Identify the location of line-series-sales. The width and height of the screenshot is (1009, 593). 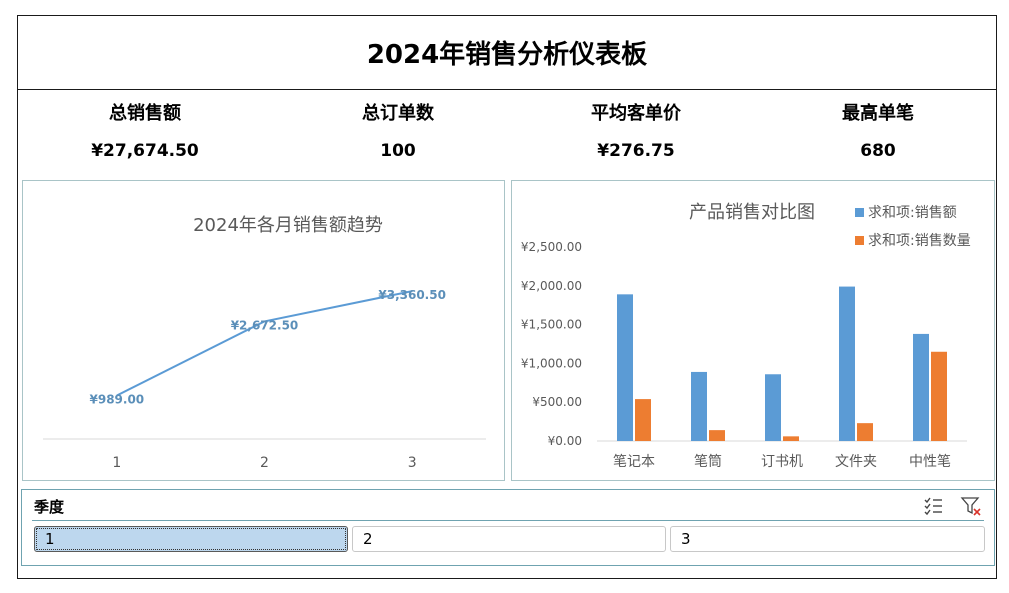
(264, 343).